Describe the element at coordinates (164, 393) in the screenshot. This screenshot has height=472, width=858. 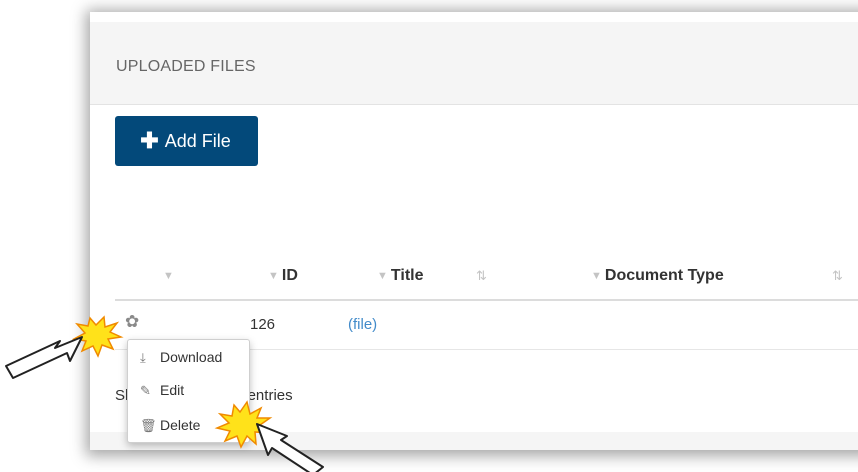
I see `annotation-overlay` at that location.